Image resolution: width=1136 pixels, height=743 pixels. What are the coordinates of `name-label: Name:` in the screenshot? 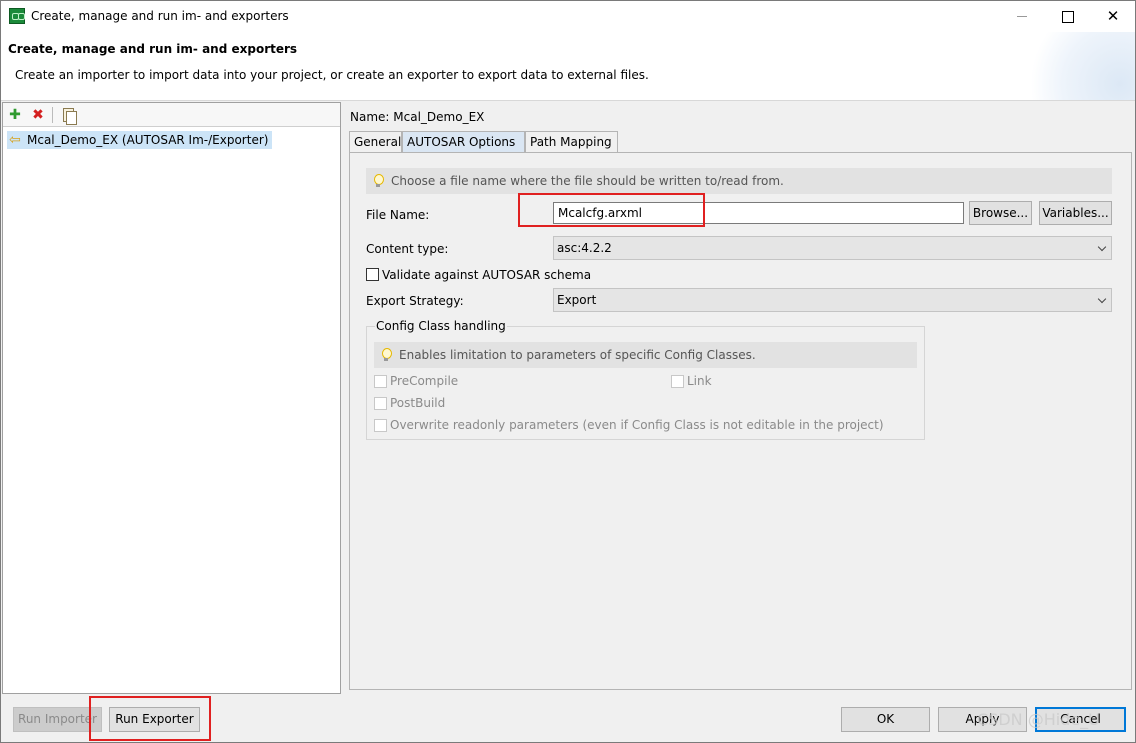 It's located at (370, 117).